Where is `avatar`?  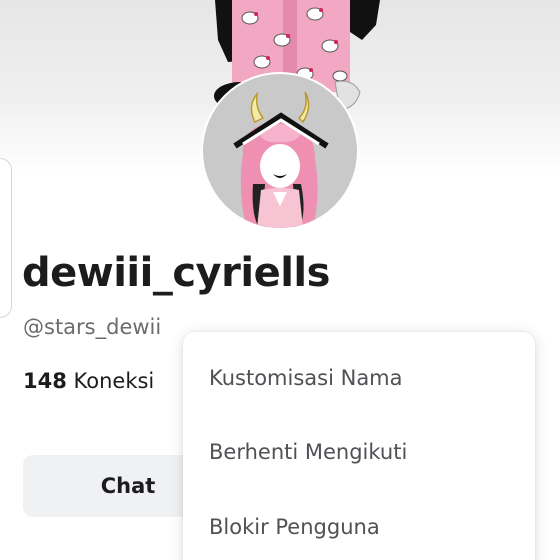 avatar is located at coordinates (280, 151).